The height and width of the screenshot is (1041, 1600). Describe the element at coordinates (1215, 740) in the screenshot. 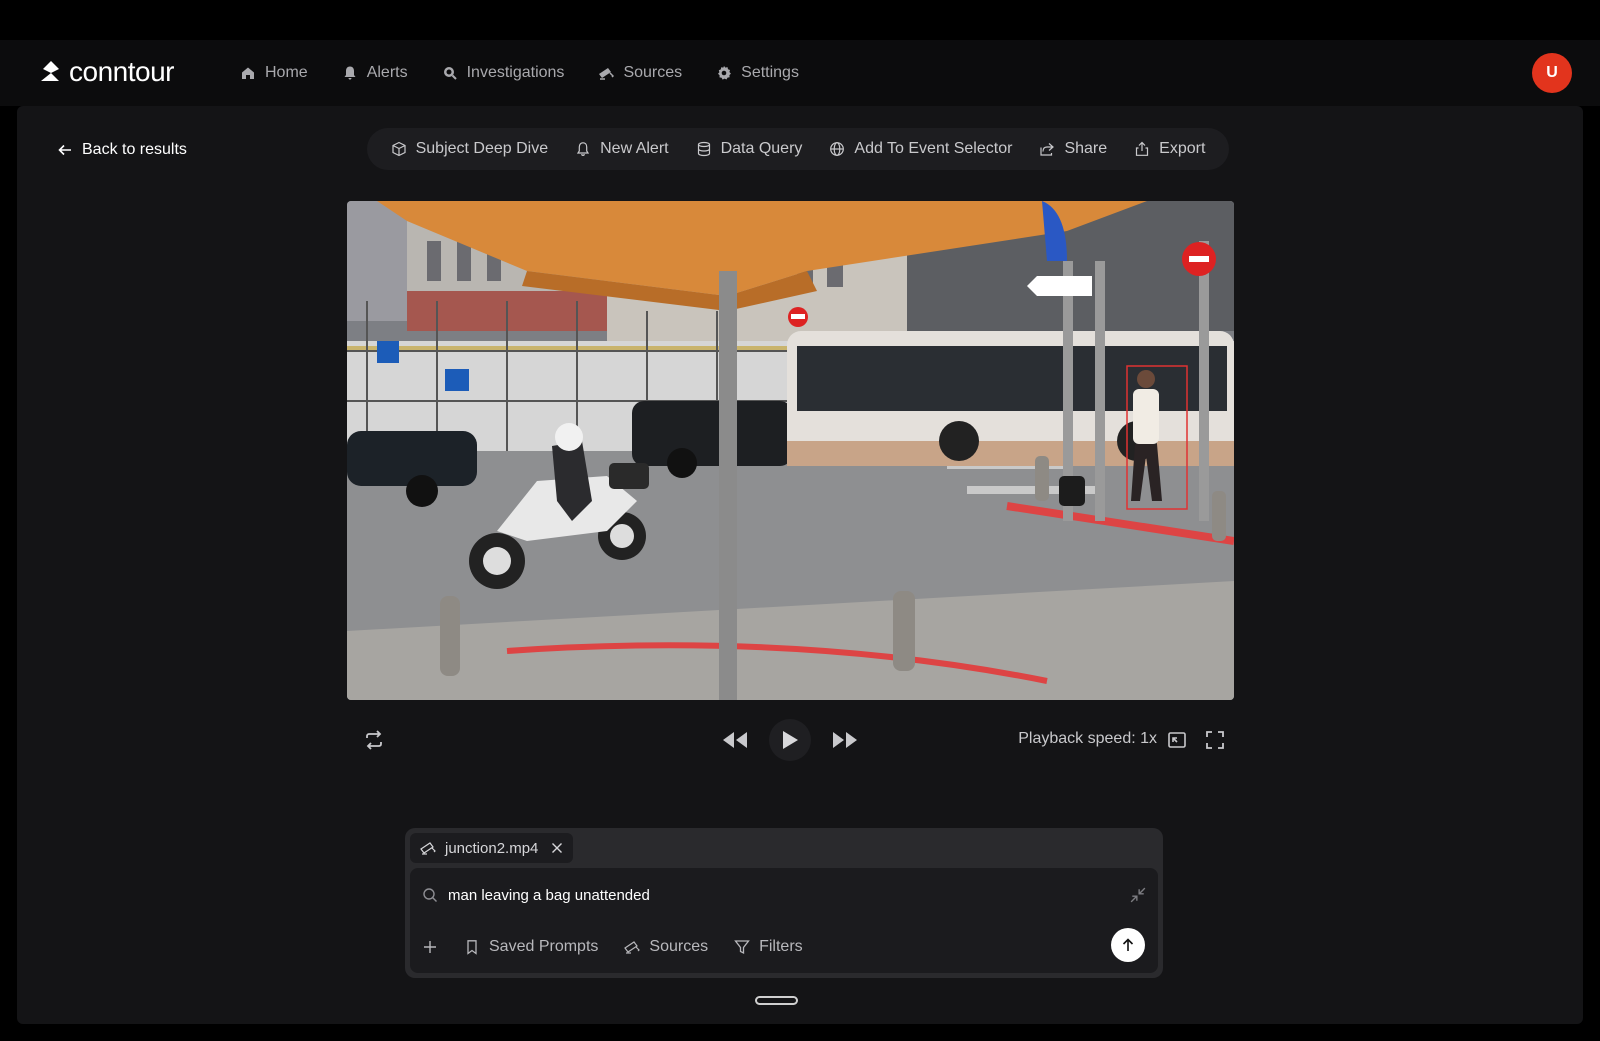

I see `fullscreen-icon` at that location.